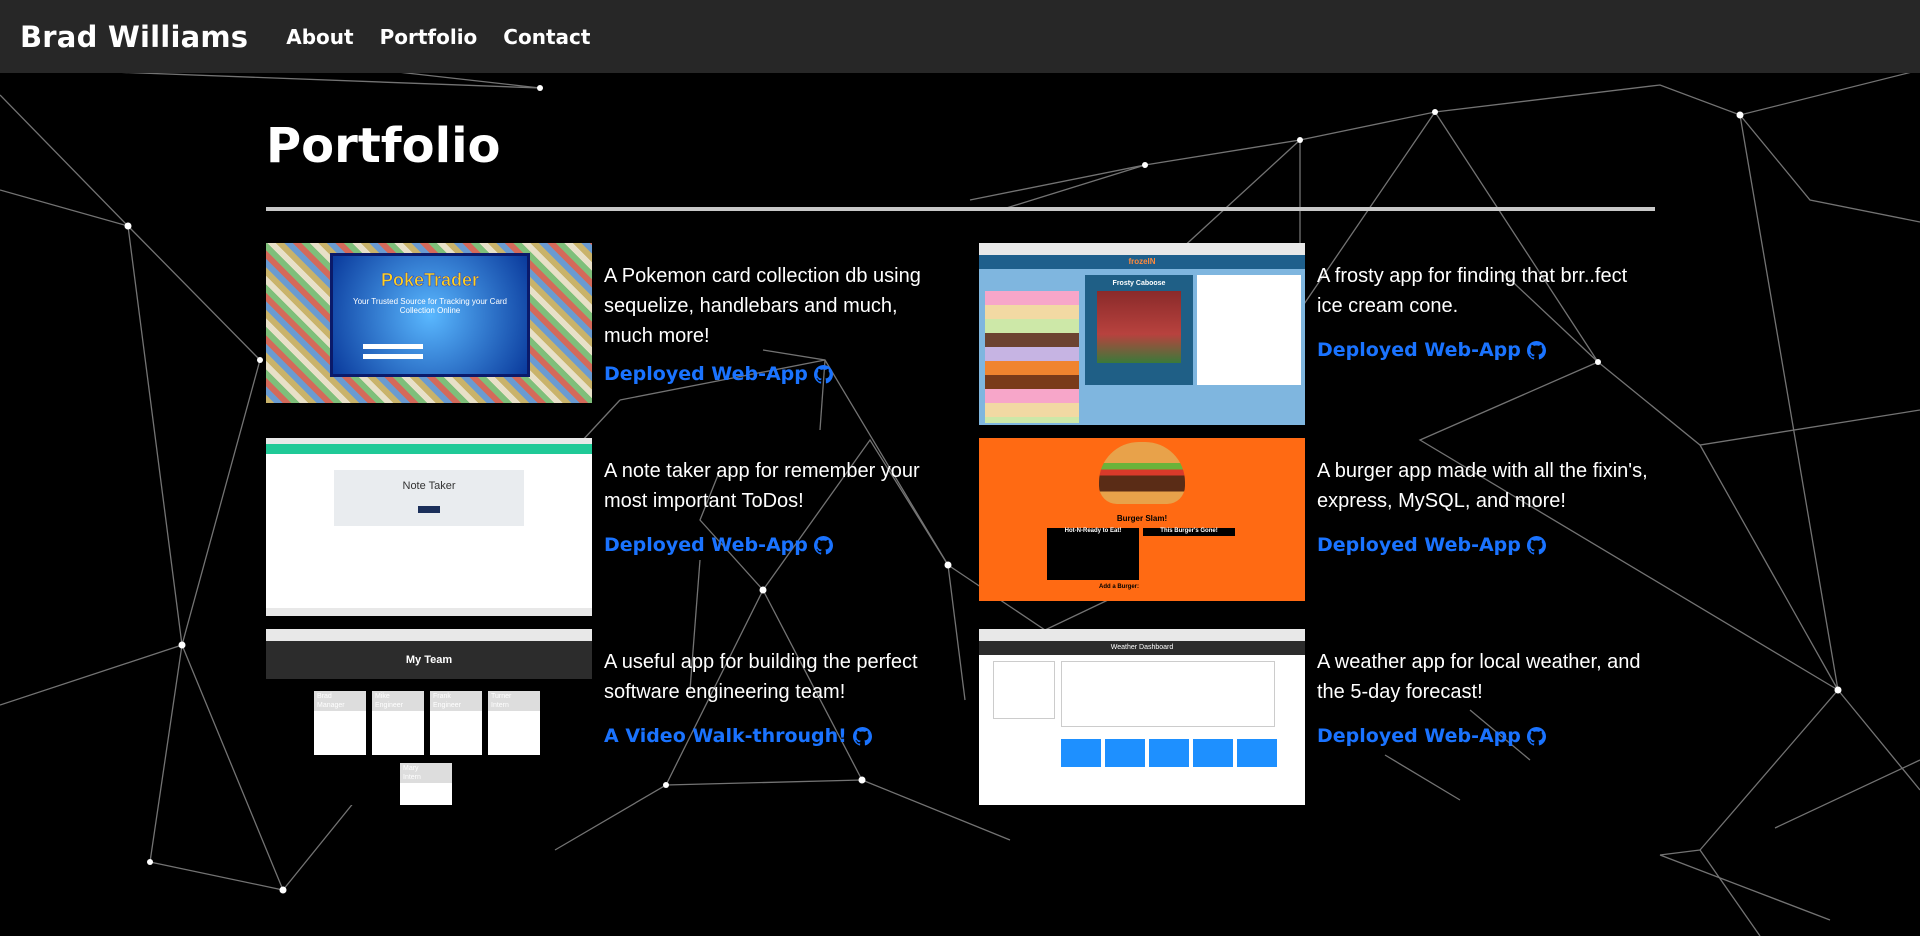  I want to click on thumb-add: Add a Burger:, so click(1119, 587).